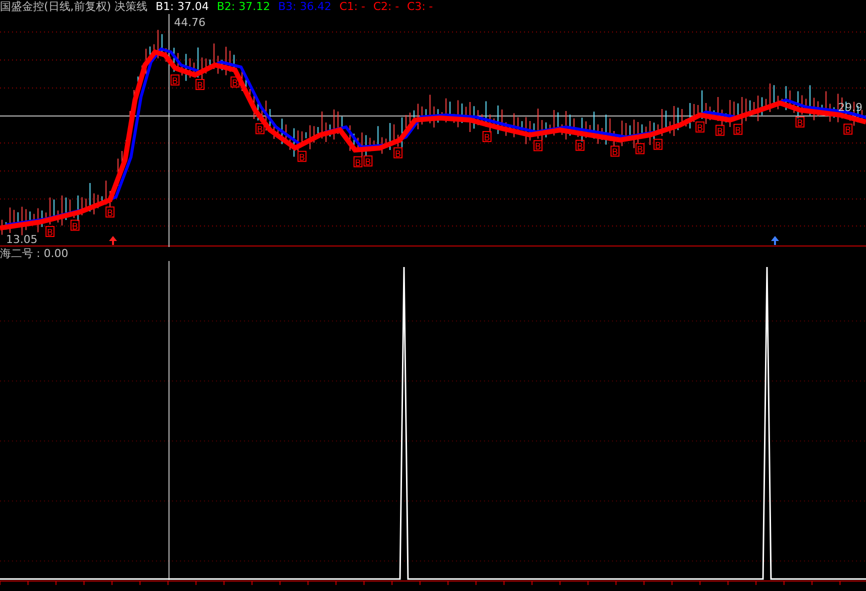 This screenshot has width=866, height=591. What do you see at coordinates (190, 22) in the screenshot?
I see `high-price-label: 44.76` at bounding box center [190, 22].